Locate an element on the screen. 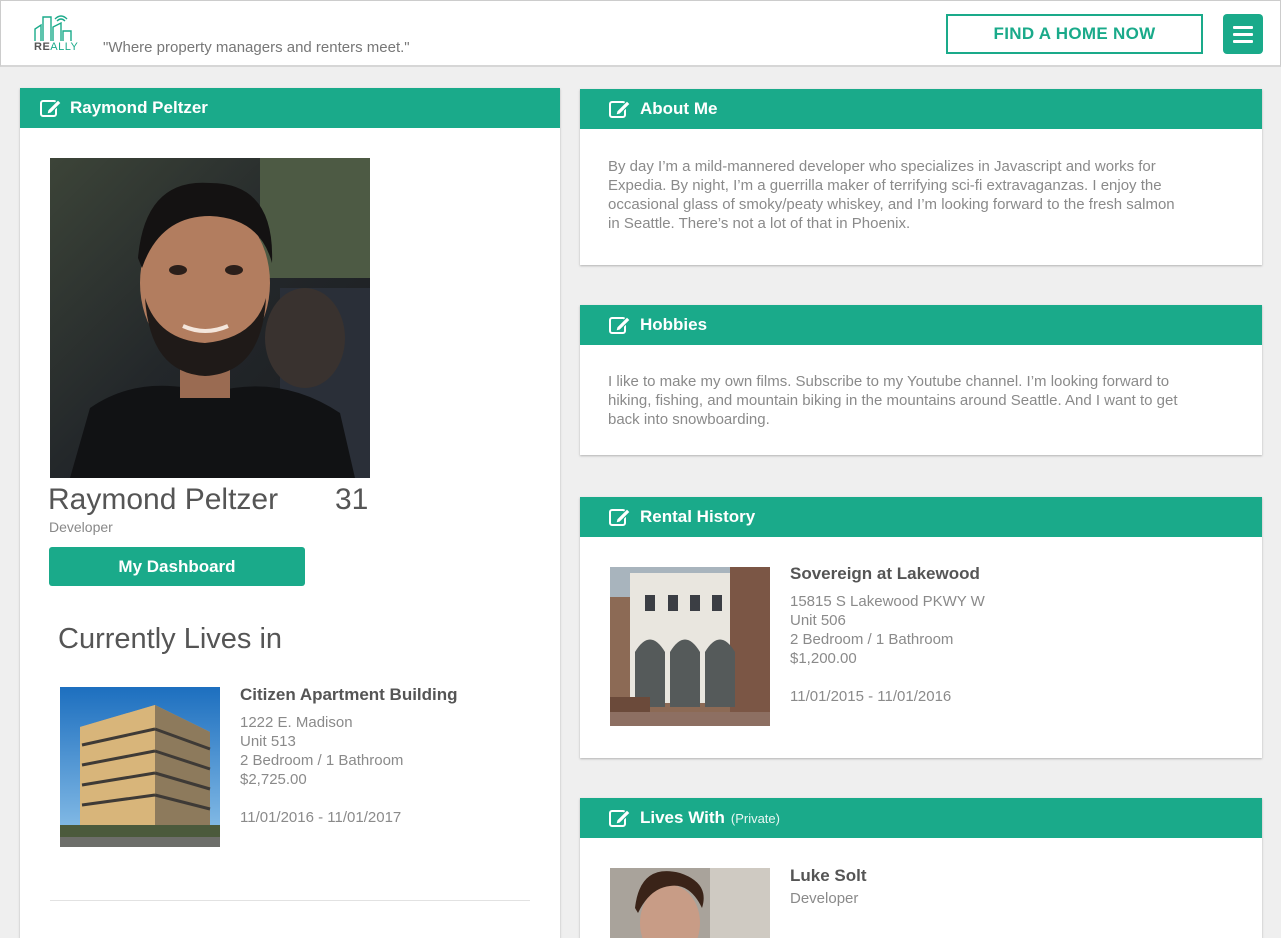  profile-photo is located at coordinates (210, 318).